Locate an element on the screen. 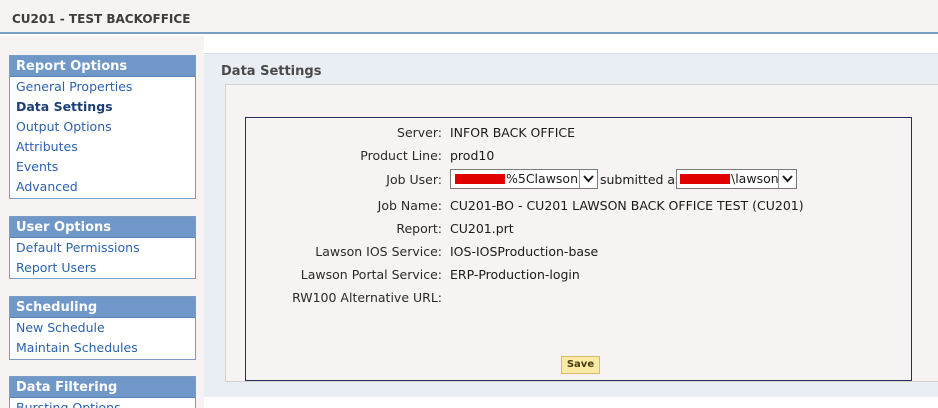  submit-as-select: \lawson is located at coordinates (736, 179).